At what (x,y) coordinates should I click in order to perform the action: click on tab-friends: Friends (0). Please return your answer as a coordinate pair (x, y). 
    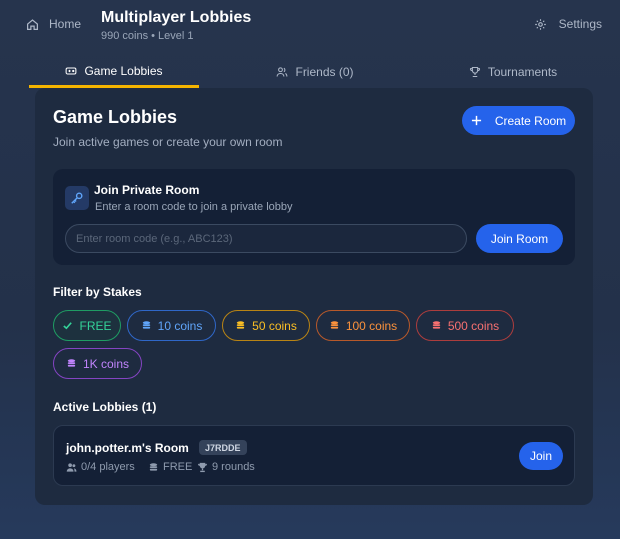
    Looking at the image, I should click on (315, 72).